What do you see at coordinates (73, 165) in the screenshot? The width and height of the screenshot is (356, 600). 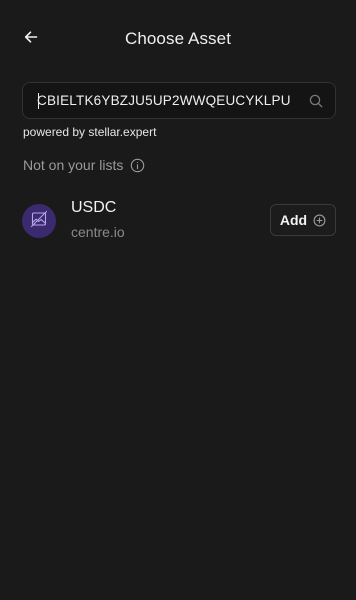 I see `section-label: Not on your lists` at bounding box center [73, 165].